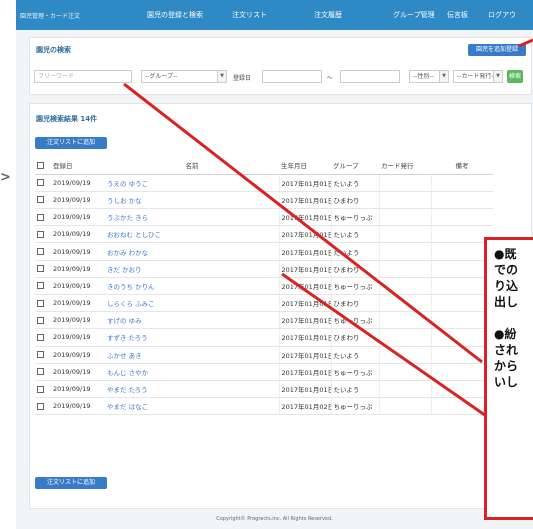  I want to click on table-row: 2019/09/19 おかみ わかな 2017年01月01日 たいよう, so click(264, 251).